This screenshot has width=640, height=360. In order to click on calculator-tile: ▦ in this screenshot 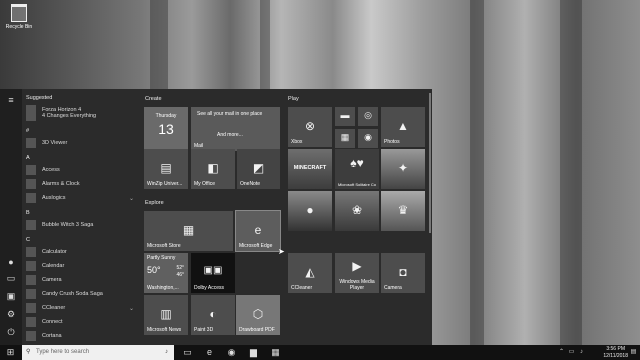, I will do `click(345, 138)`.